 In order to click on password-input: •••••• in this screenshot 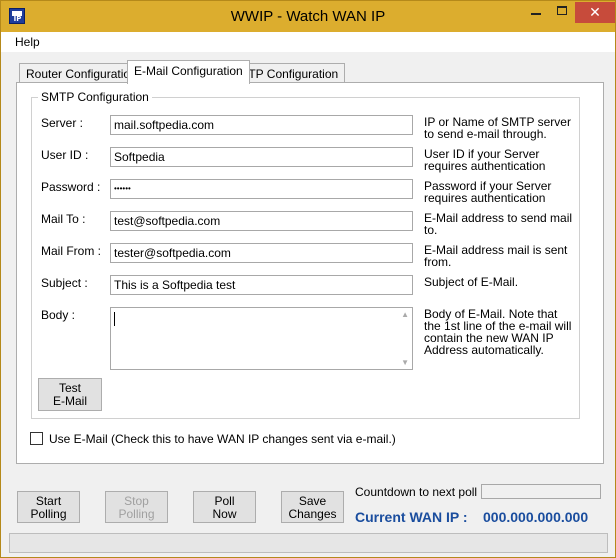, I will do `click(261, 189)`.